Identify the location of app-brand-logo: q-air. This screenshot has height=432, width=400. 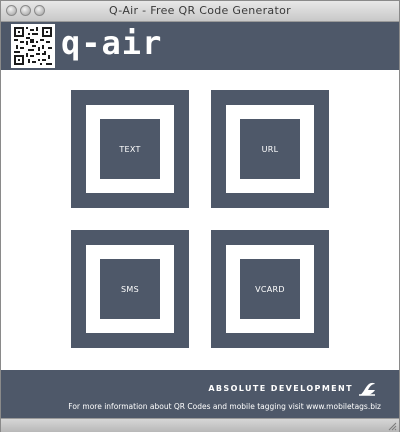
(112, 43).